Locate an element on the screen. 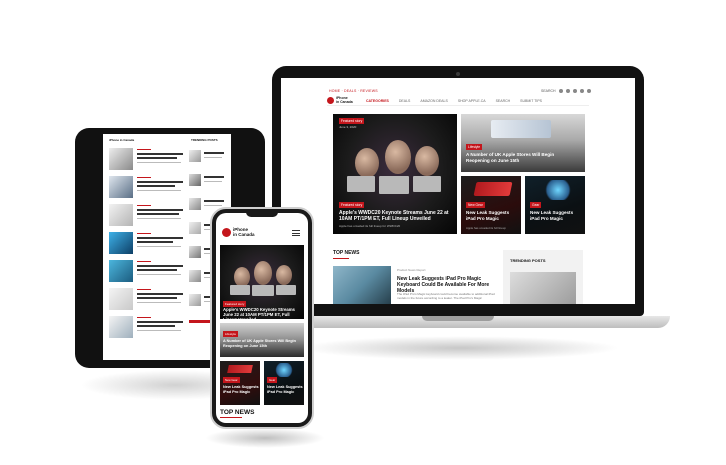 The image size is (726, 465). nav-amazon-deals: AMAZON DEALS is located at coordinates (433, 101).